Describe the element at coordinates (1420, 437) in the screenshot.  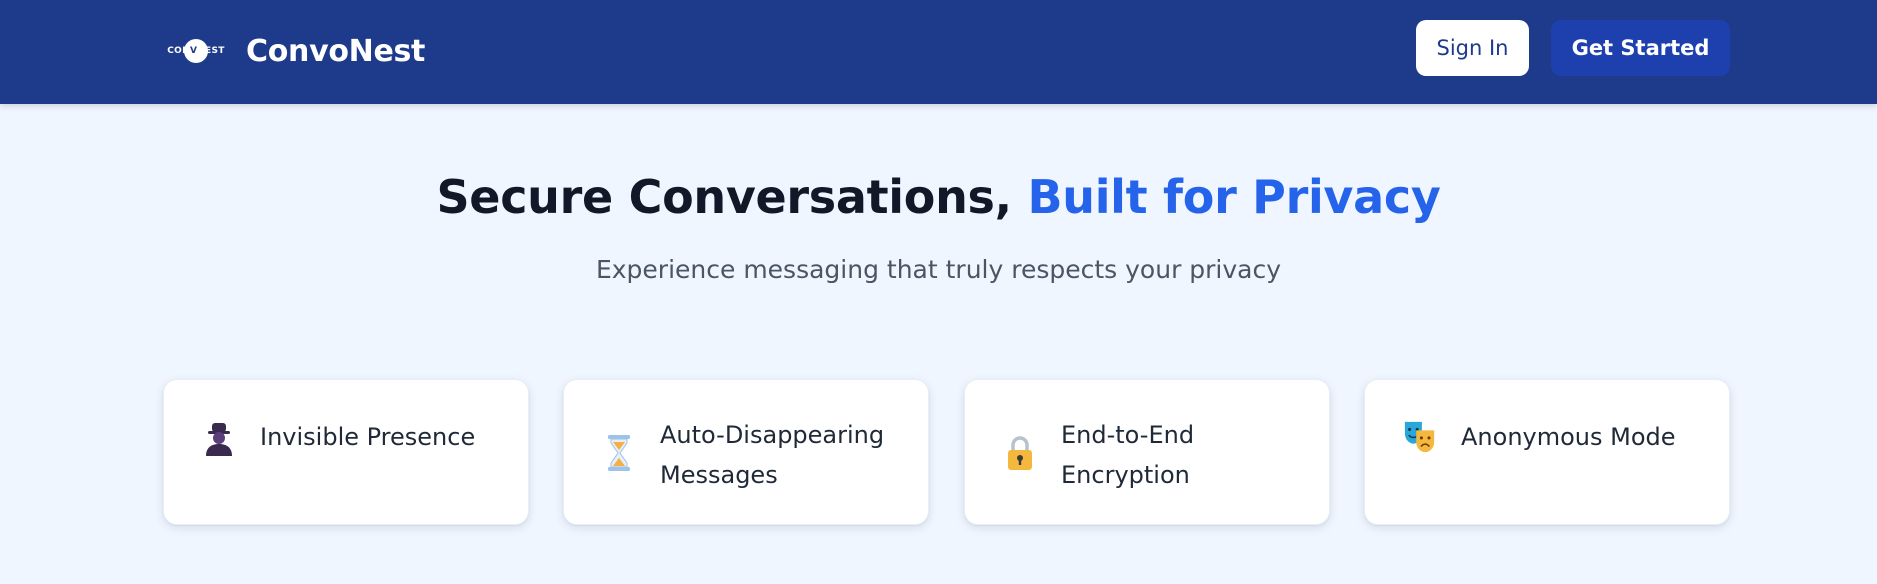
I see `theater-masks-icon` at that location.